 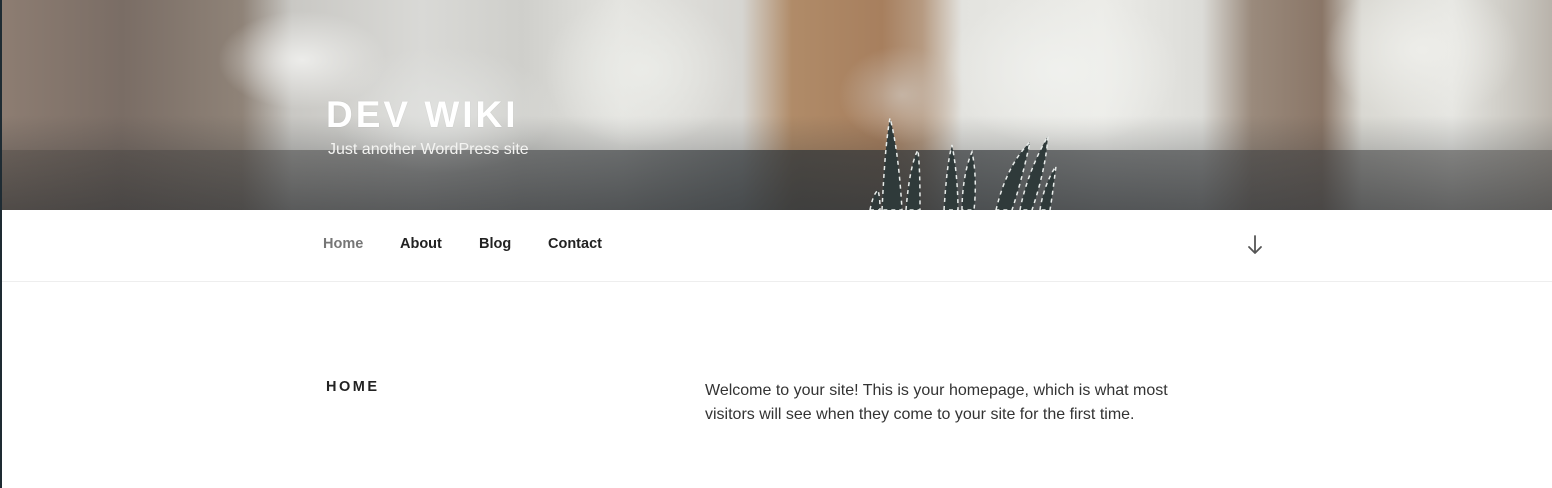 What do you see at coordinates (575, 244) in the screenshot?
I see `nav-item-contact: Contact` at bounding box center [575, 244].